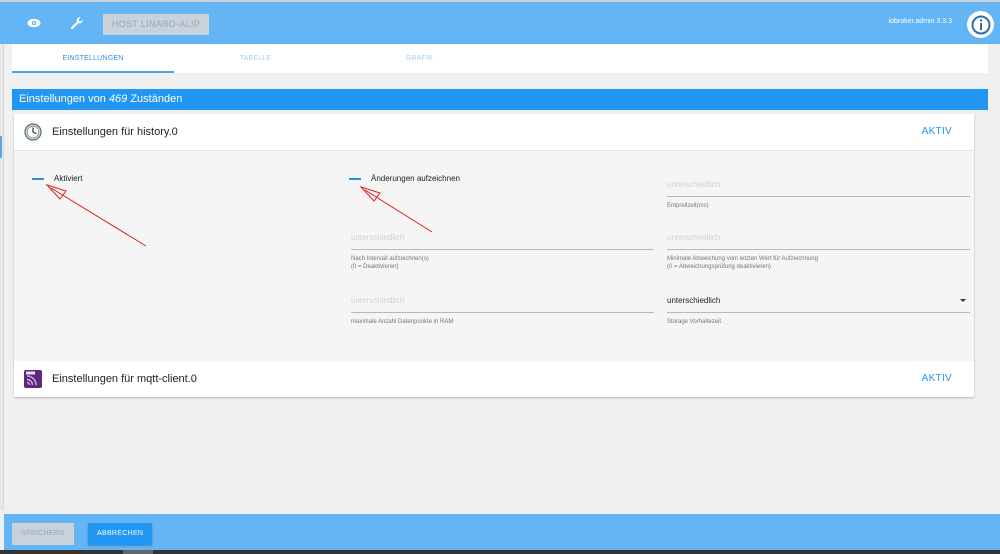 The height and width of the screenshot is (554, 1000). Describe the element at coordinates (43, 534) in the screenshot. I see `save-button: SPEICHERN` at that location.